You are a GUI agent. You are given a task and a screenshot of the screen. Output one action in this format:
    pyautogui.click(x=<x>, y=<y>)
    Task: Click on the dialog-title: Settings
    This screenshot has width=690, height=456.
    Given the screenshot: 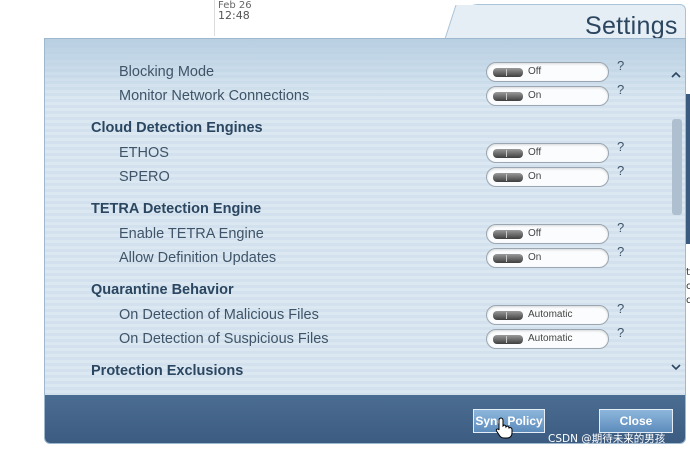 What is the action you would take?
    pyautogui.click(x=631, y=26)
    